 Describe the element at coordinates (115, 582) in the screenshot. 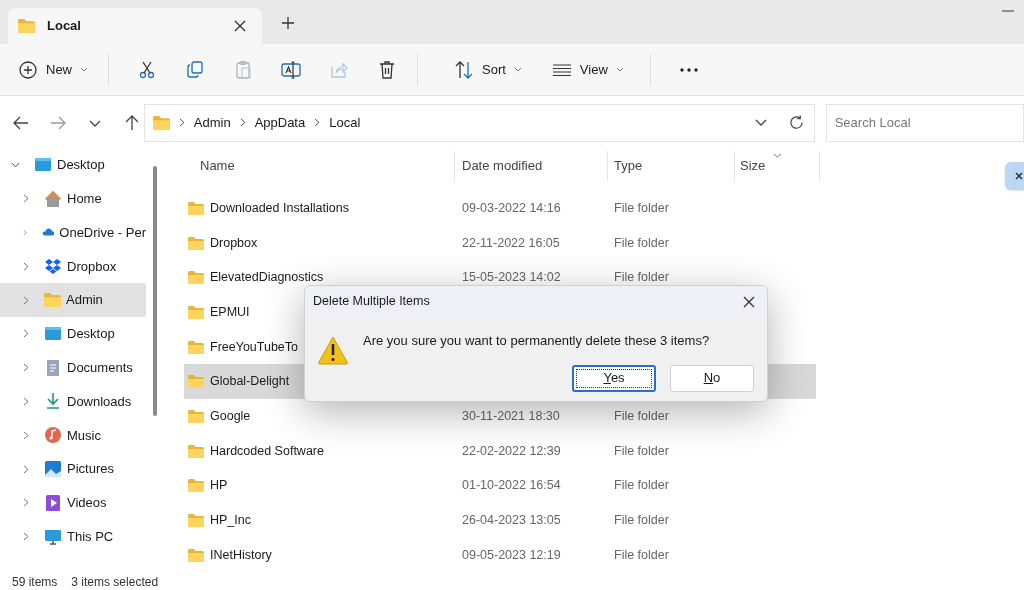

I see `selection-count: 3 items selected` at that location.